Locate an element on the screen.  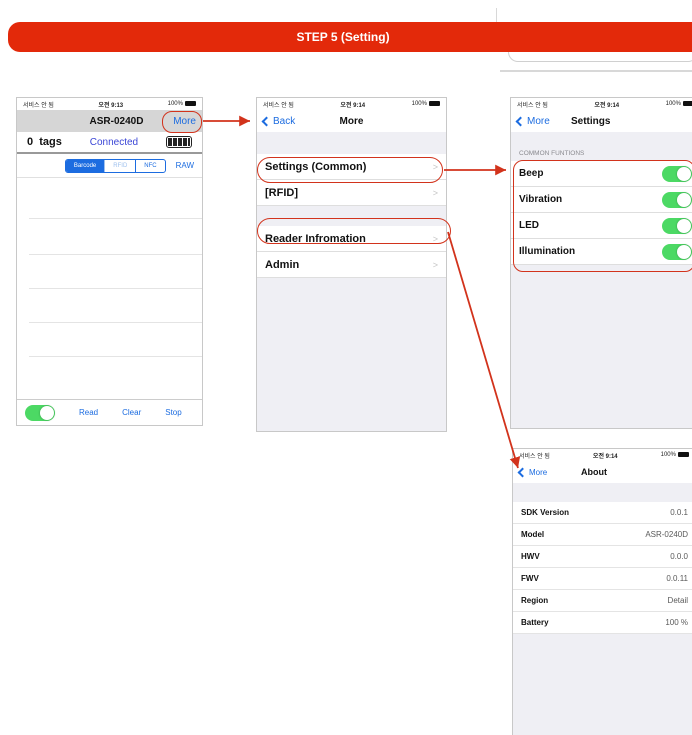
clear-button: Clear is located at coordinates (131, 412).